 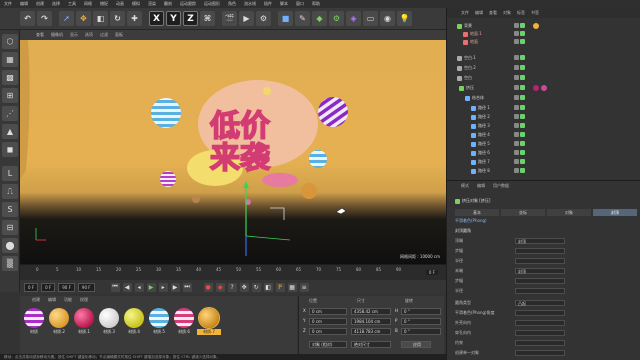 I want to click on select-tool-icon: ➚, so click(x=66, y=18).